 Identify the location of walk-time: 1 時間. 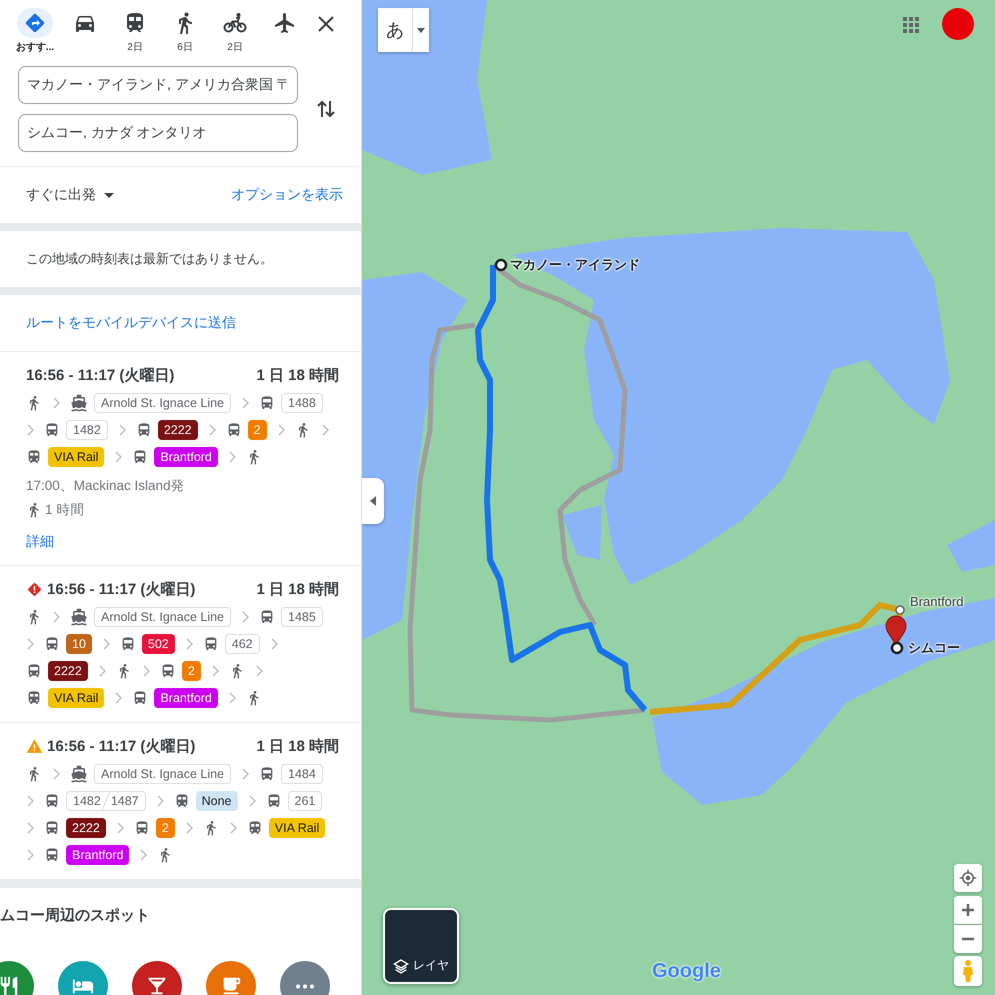
(64, 510).